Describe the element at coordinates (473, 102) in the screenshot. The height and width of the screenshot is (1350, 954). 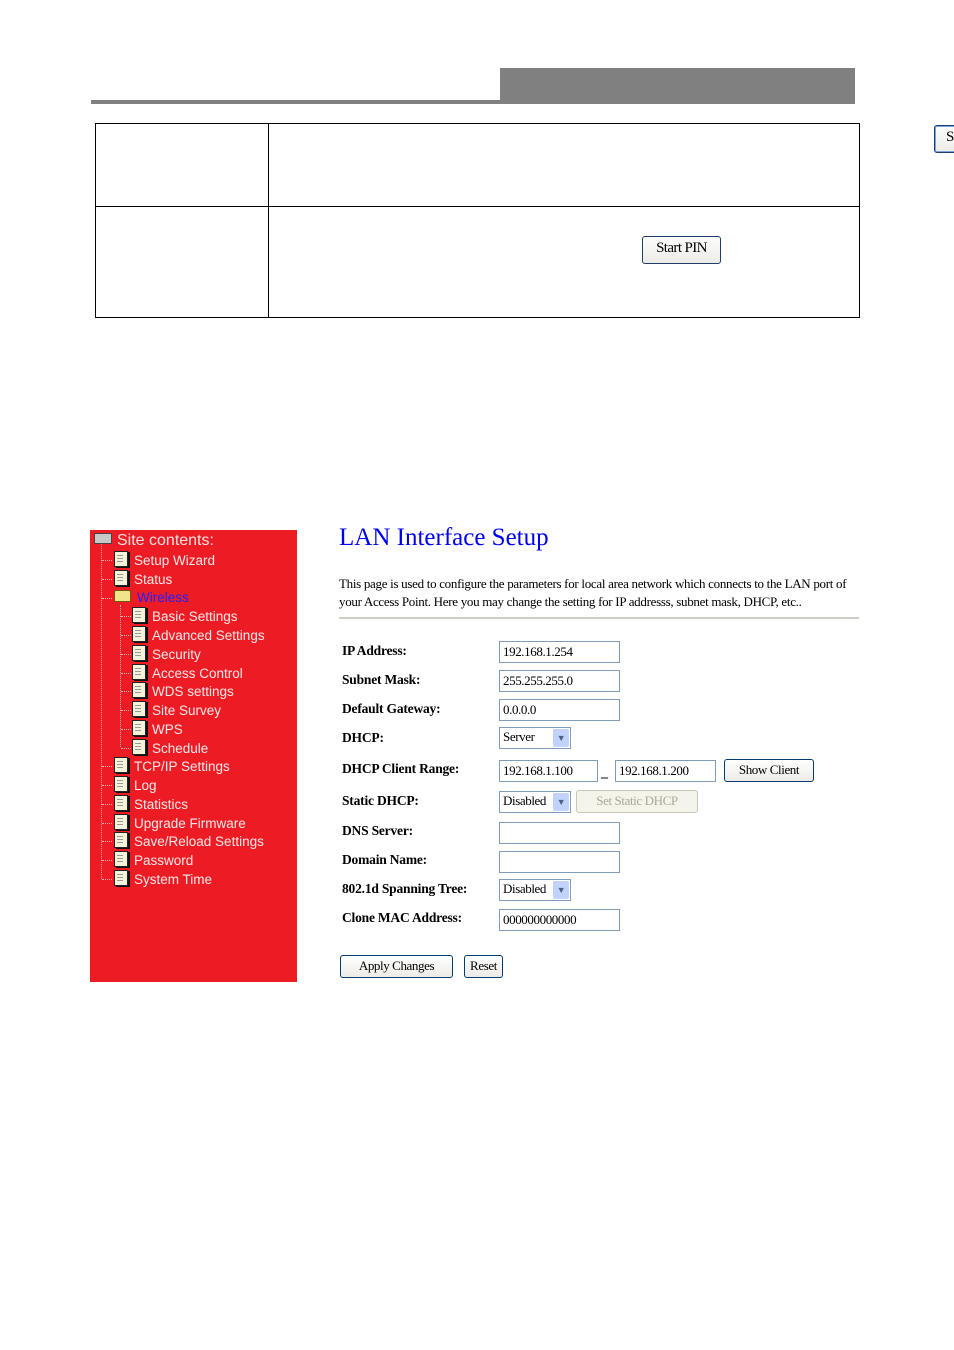
I see `header-rule` at that location.